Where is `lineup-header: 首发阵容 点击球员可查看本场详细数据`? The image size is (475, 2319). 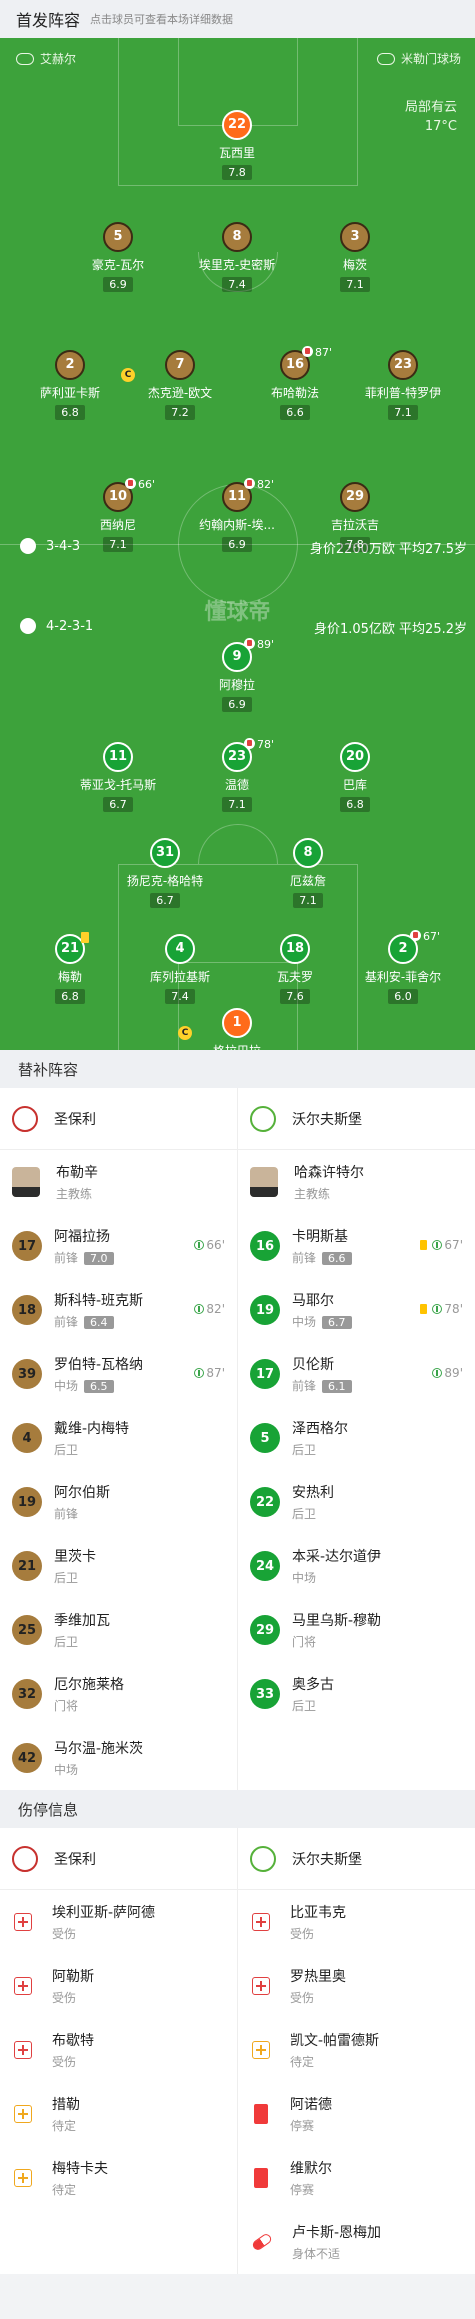
lineup-header: 首发阵容 点击球员可查看本场详细数据 is located at coordinates (237, 19).